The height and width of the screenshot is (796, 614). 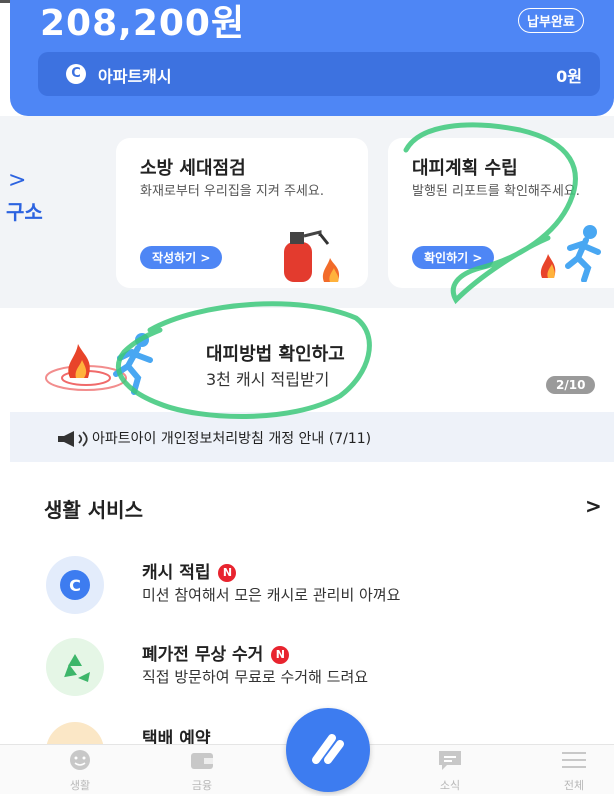 What do you see at coordinates (312, 256) in the screenshot?
I see `fire-extinguisher-icon` at bounding box center [312, 256].